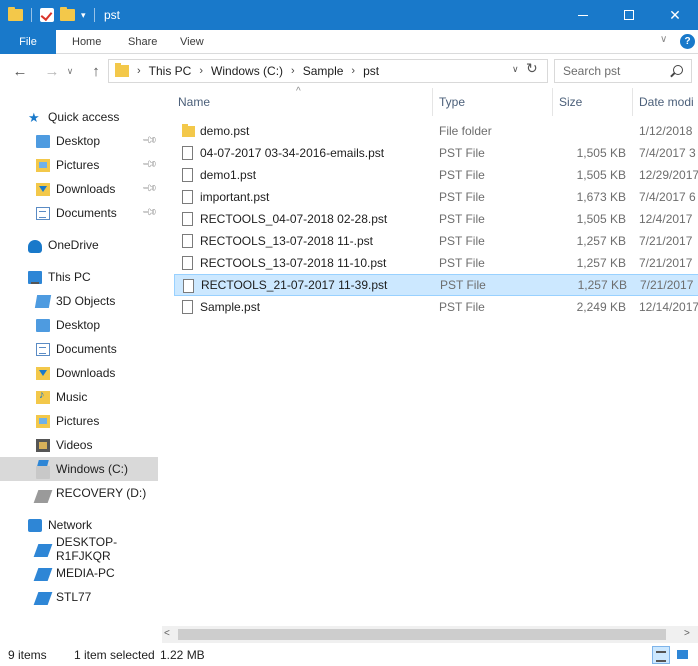  What do you see at coordinates (79, 573) in the screenshot?
I see `nav-network-media-pc: MEDIA-PC` at bounding box center [79, 573].